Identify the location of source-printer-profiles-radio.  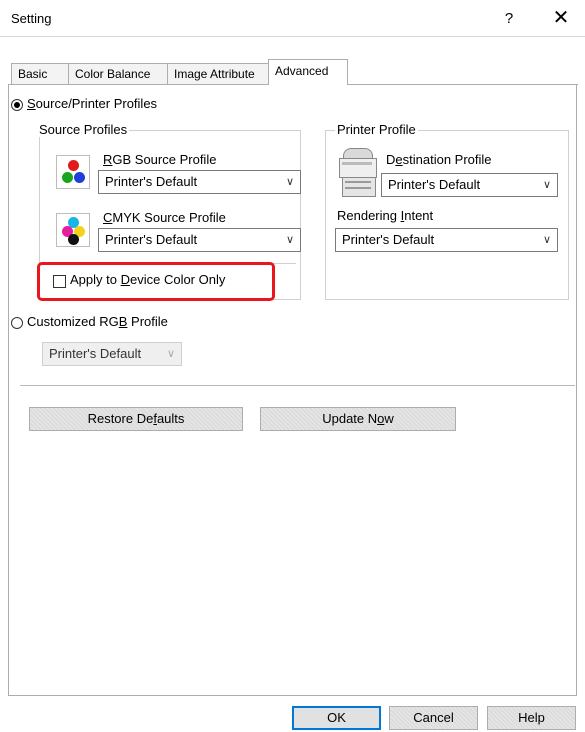
(17, 105).